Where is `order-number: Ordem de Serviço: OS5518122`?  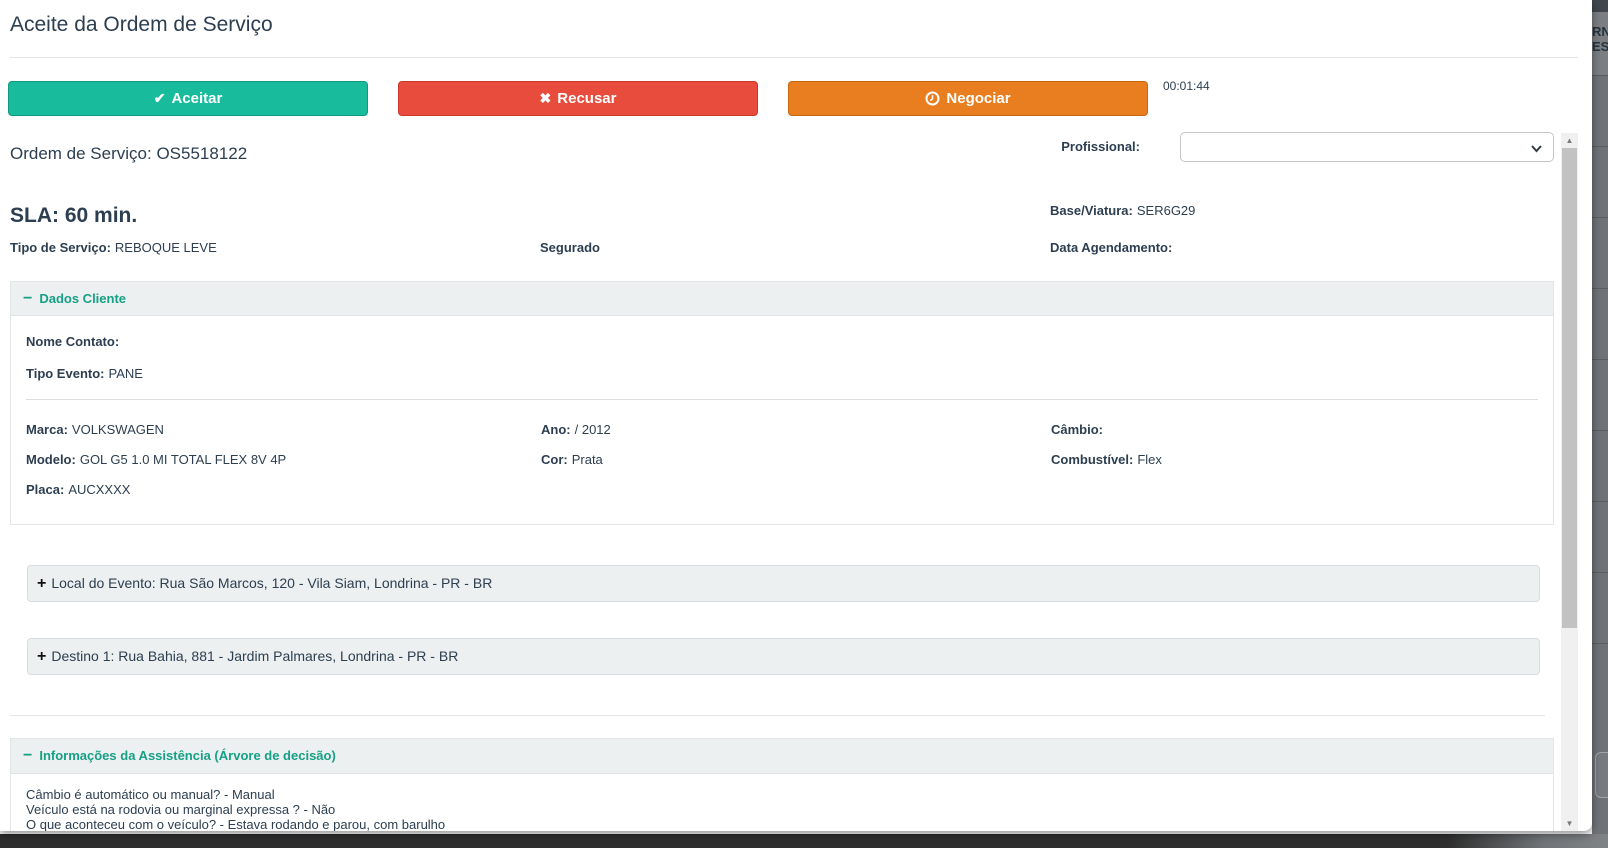 order-number: Ordem de Serviço: OS5518122 is located at coordinates (129, 153).